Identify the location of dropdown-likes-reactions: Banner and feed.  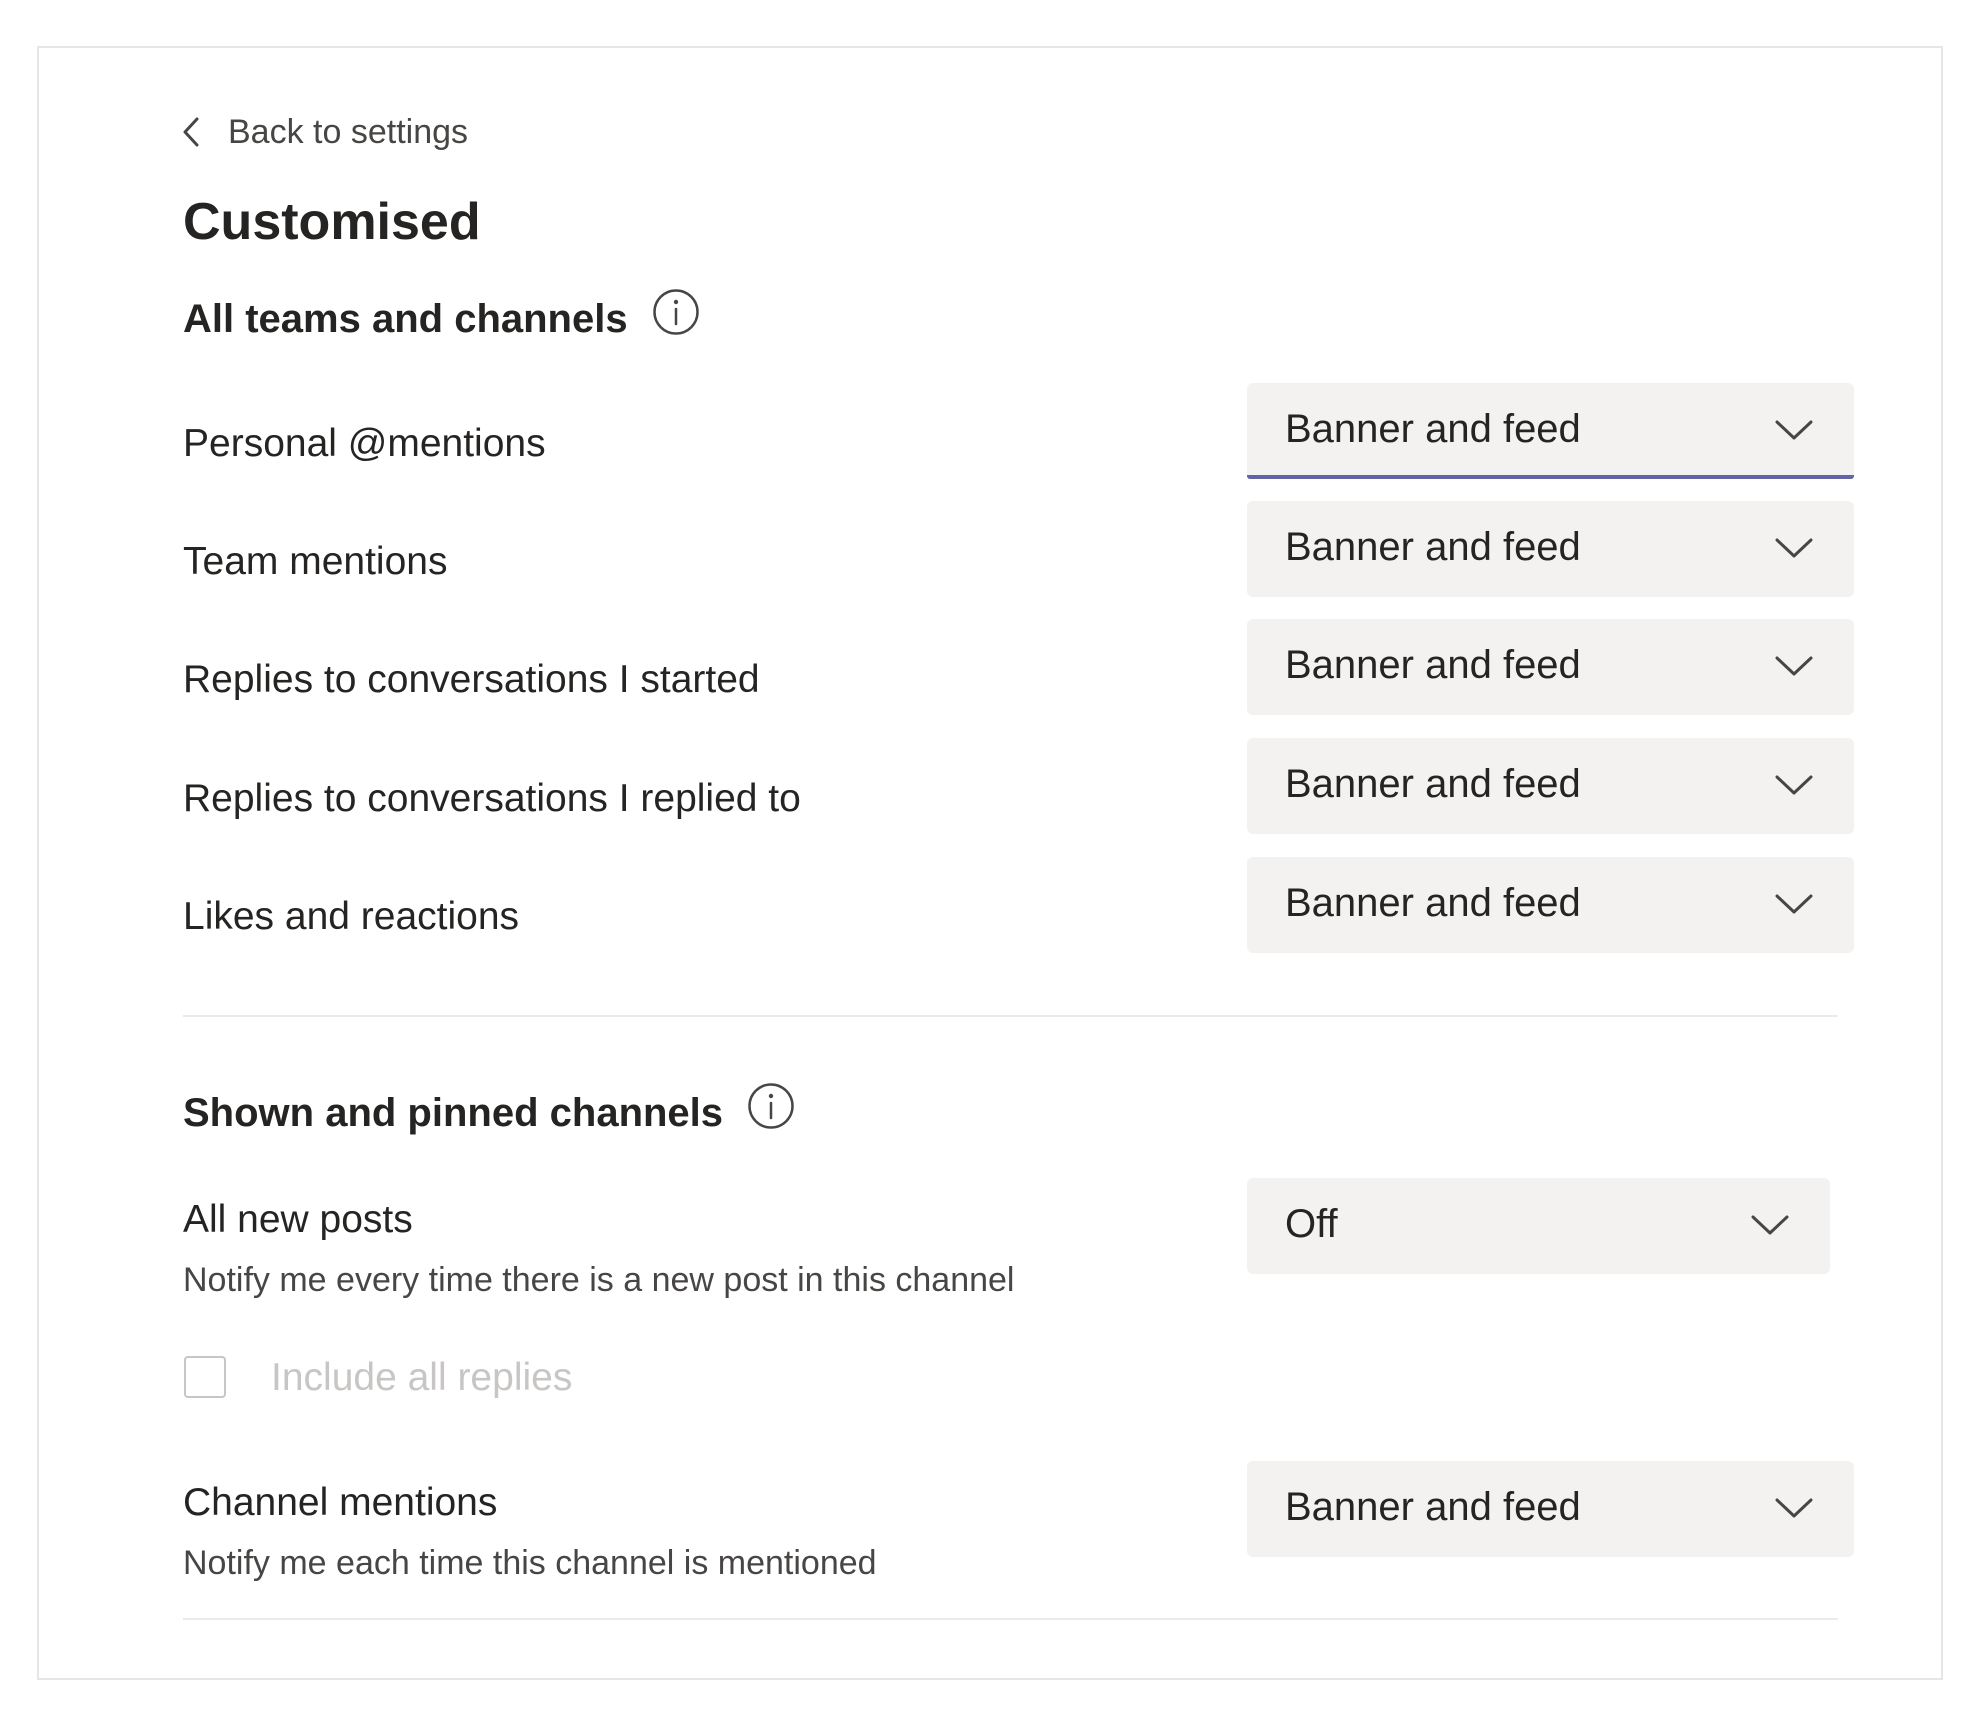
(1550, 905).